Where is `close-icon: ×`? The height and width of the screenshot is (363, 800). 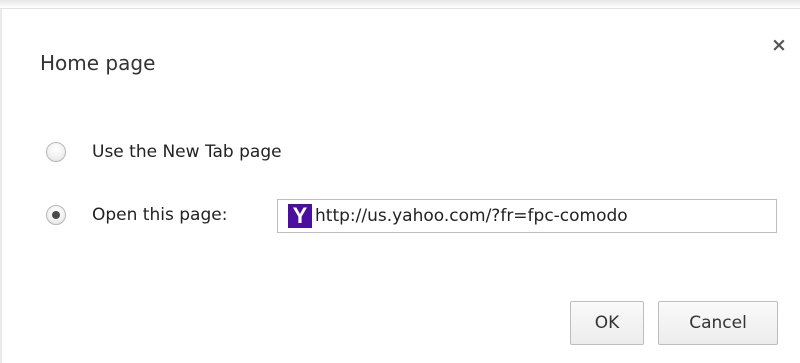 close-icon: × is located at coordinates (779, 45).